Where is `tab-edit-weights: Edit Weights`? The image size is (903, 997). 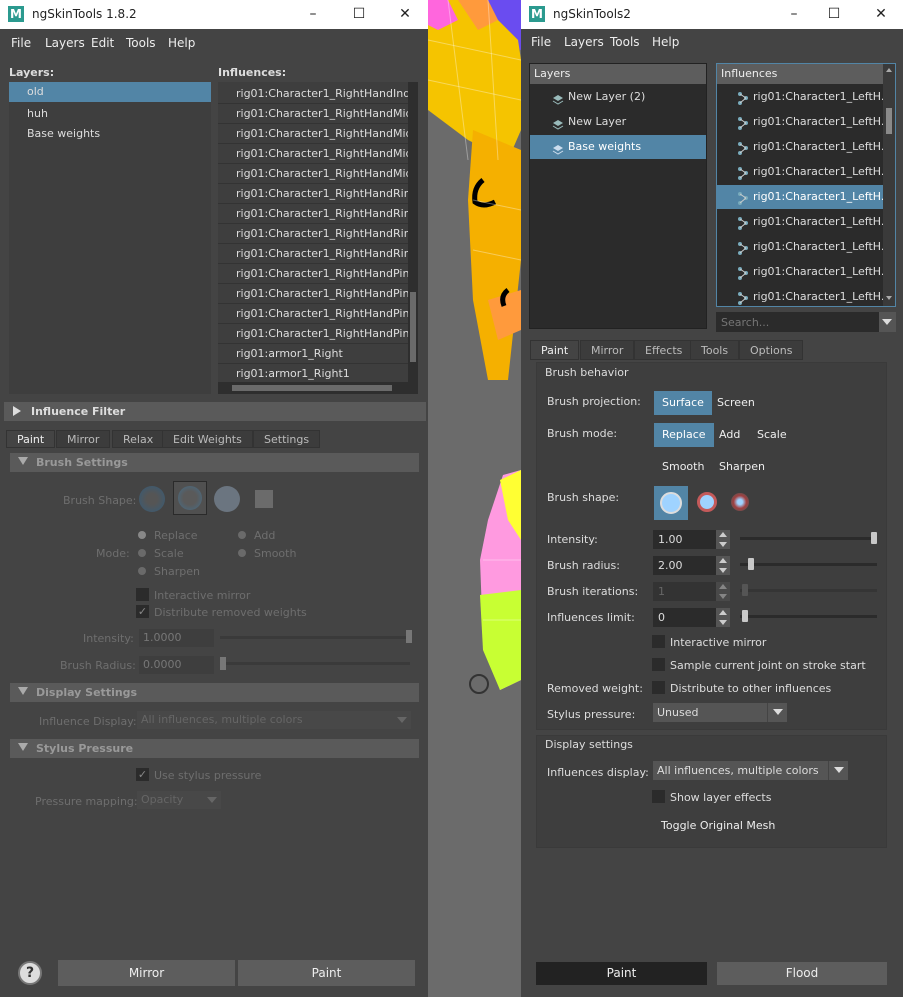
tab-edit-weights: Edit Weights is located at coordinates (207, 439).